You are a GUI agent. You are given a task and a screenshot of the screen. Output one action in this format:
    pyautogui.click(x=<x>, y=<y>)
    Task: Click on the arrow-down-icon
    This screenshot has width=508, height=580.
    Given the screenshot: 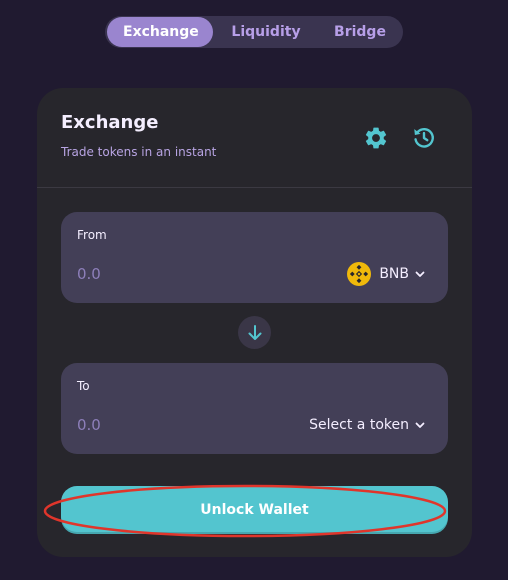 What is the action you would take?
    pyautogui.click(x=254, y=332)
    